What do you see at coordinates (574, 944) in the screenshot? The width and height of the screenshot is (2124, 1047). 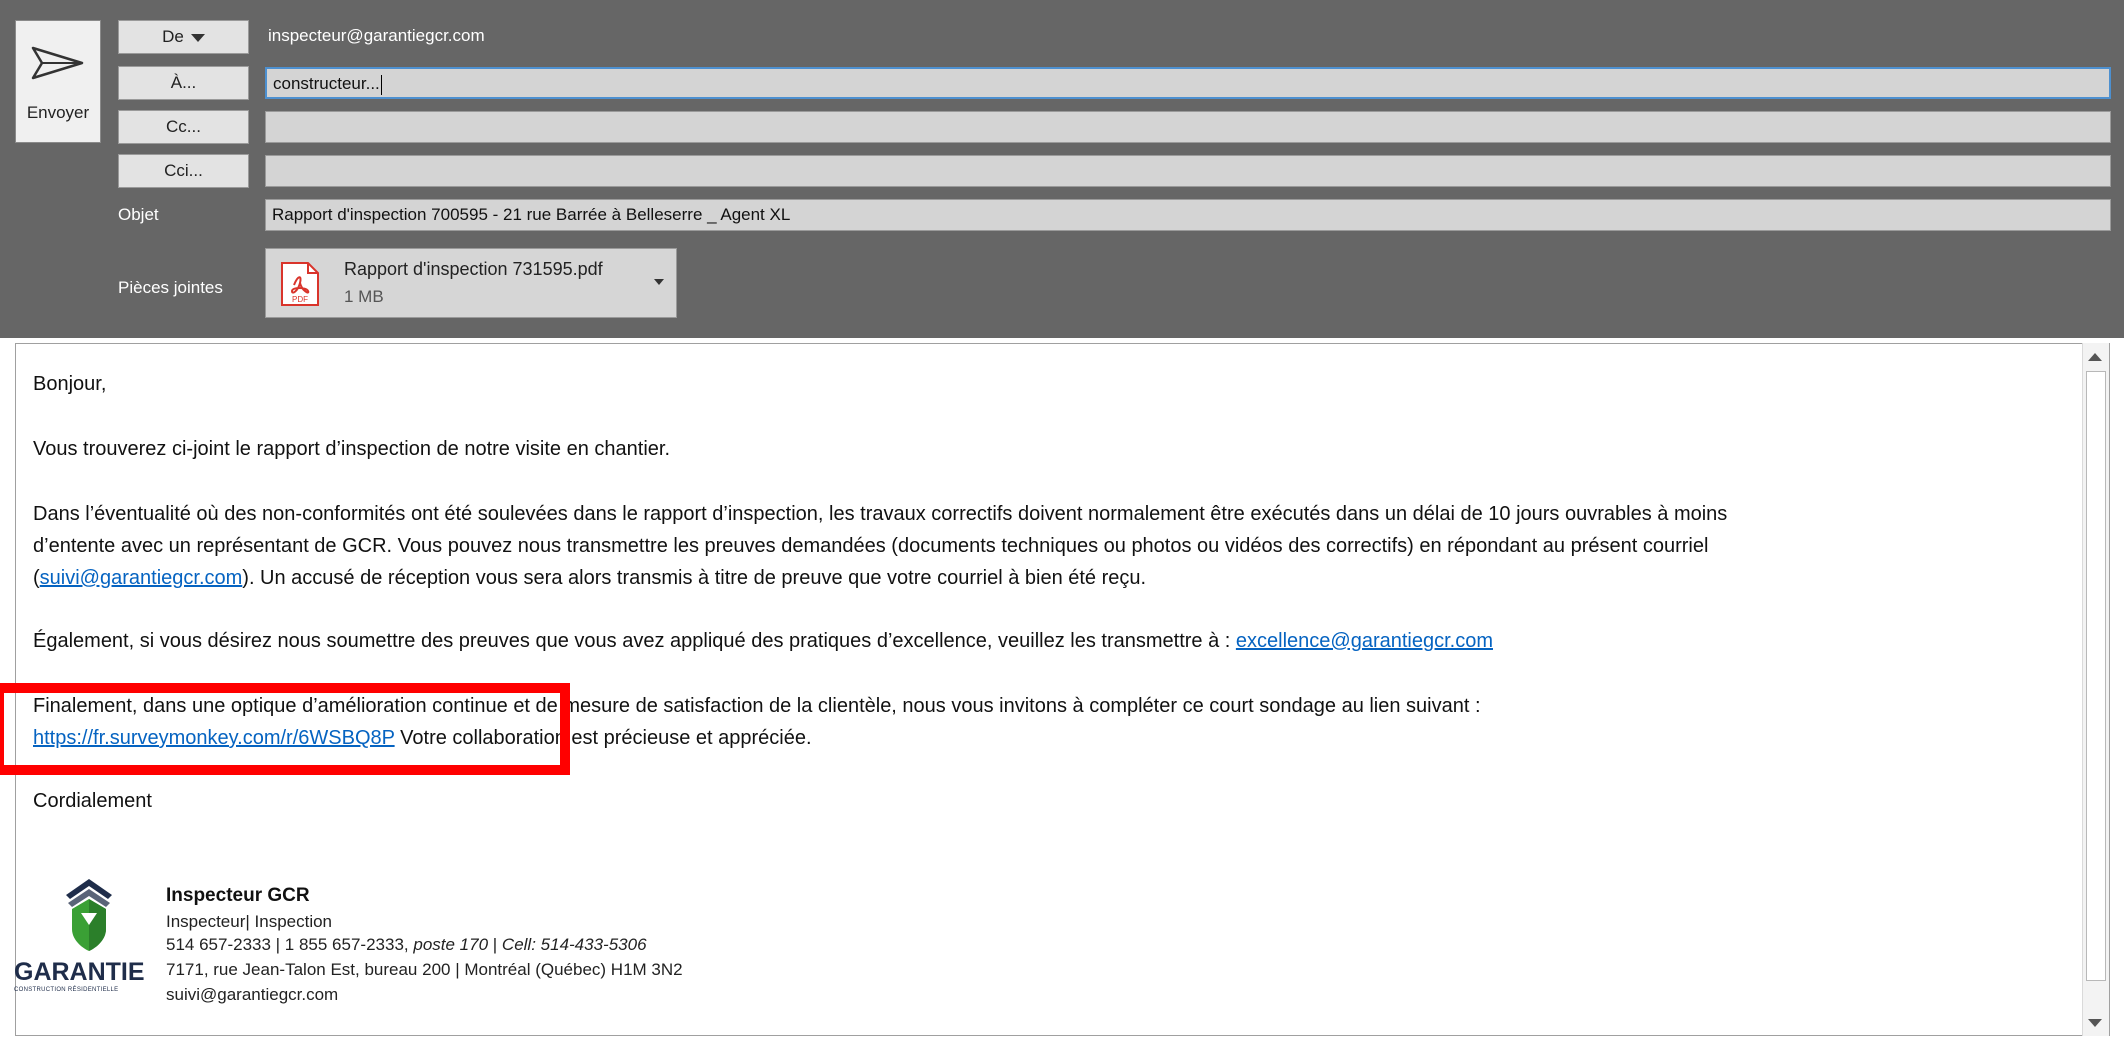 I see `signature-phone-cell: Cell: 514-433-5306` at bounding box center [574, 944].